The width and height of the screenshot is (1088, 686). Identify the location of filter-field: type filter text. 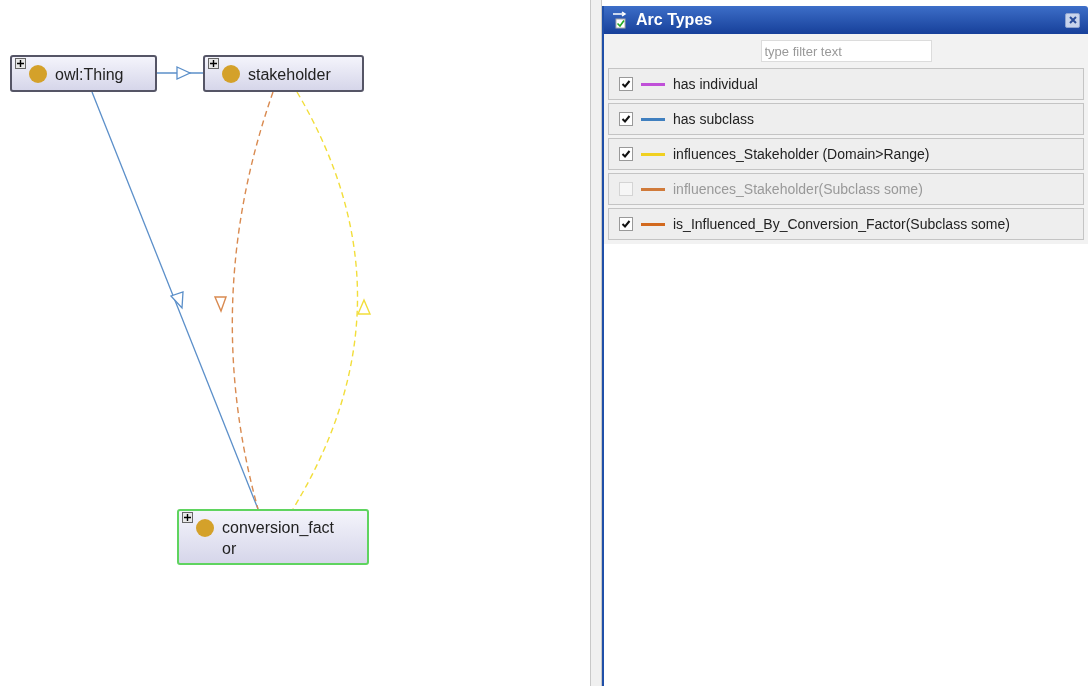
(846, 51).